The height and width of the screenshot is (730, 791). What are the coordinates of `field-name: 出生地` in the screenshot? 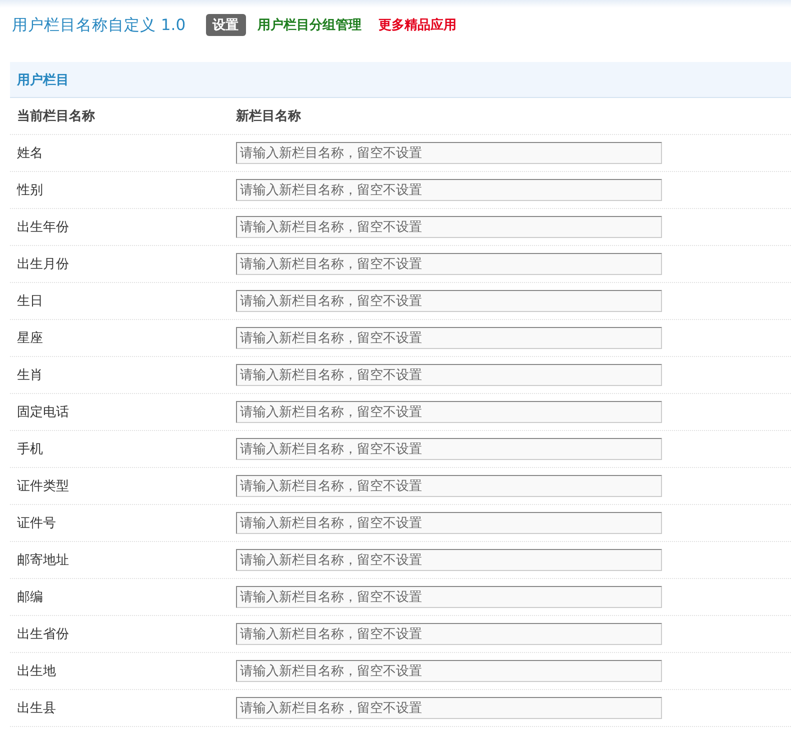 It's located at (36, 671).